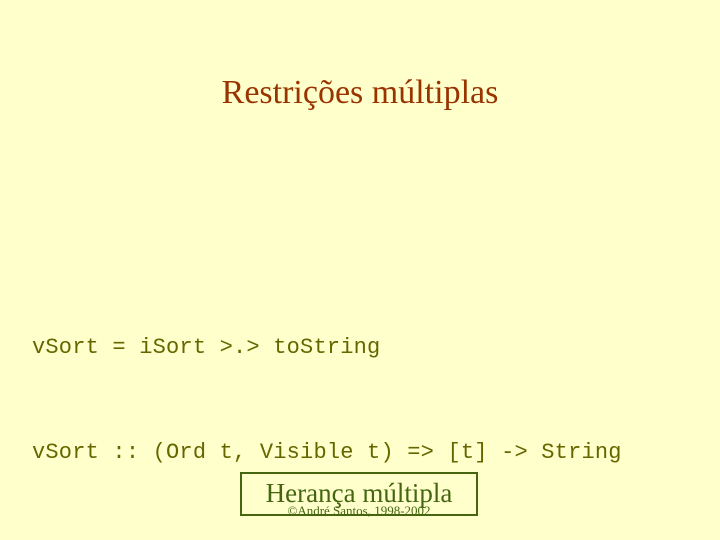  What do you see at coordinates (359, 510) in the screenshot?
I see `copyright-notice: ©André Santos, 1998-2002` at bounding box center [359, 510].